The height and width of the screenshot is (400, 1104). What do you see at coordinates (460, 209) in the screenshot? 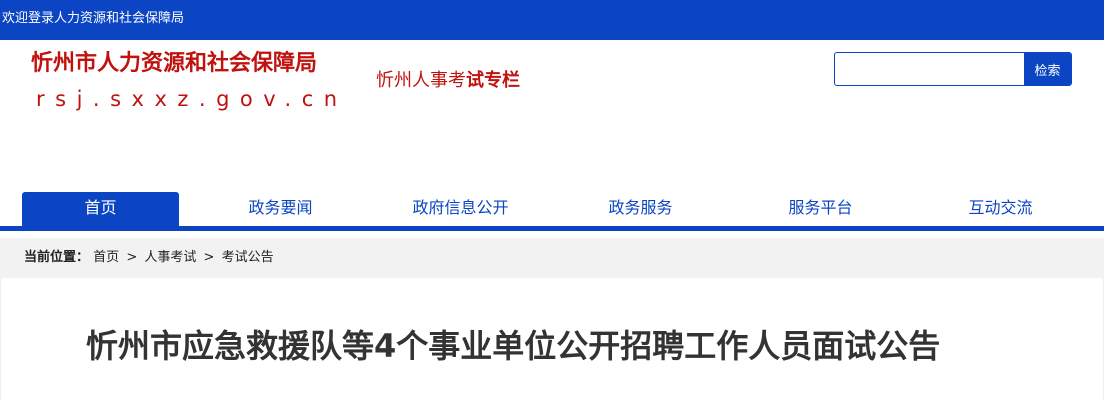
I see `nav-item-gov-info: 政府信息公开` at bounding box center [460, 209].